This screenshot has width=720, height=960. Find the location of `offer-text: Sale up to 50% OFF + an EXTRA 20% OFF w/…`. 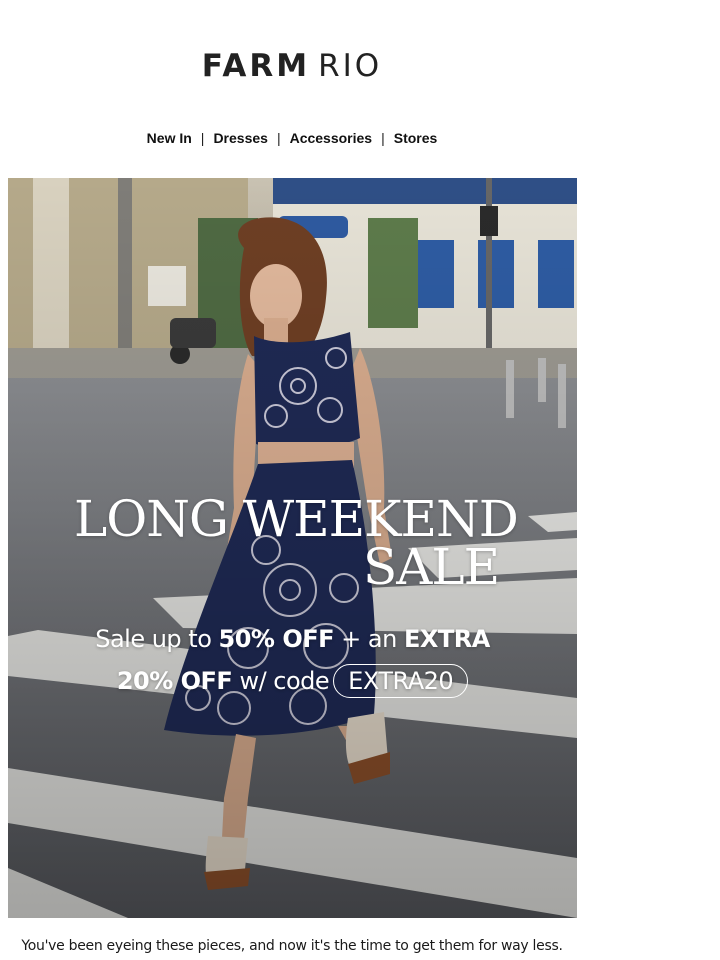

offer-text: Sale up to 50% OFF + an EXTRA 20% OFF w/… is located at coordinates (292, 660).